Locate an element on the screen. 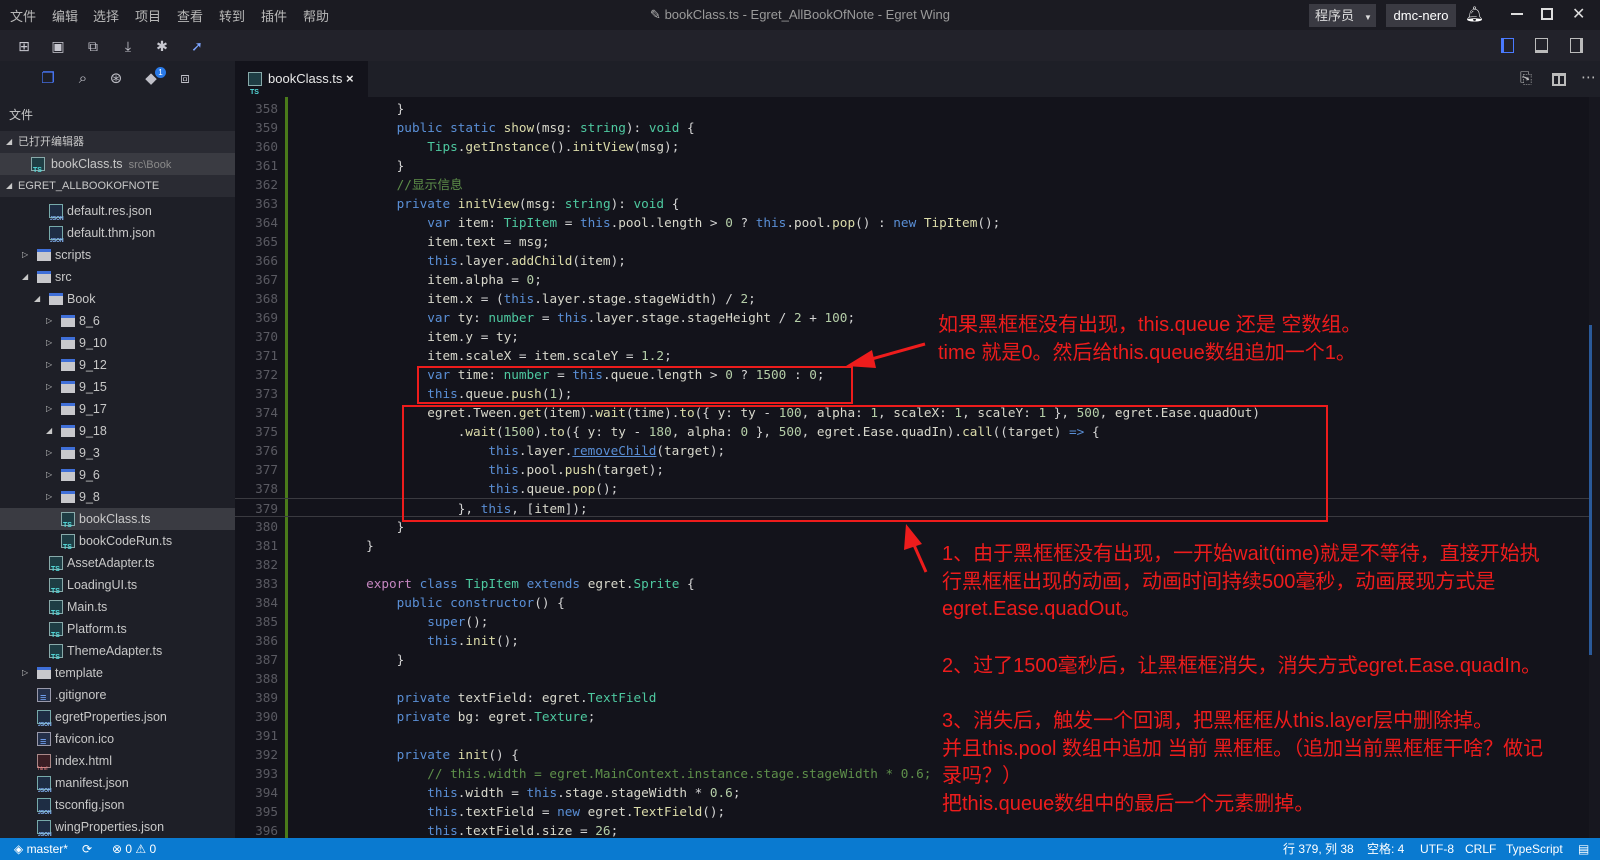  encoding: UTF-8 is located at coordinates (1437, 849).